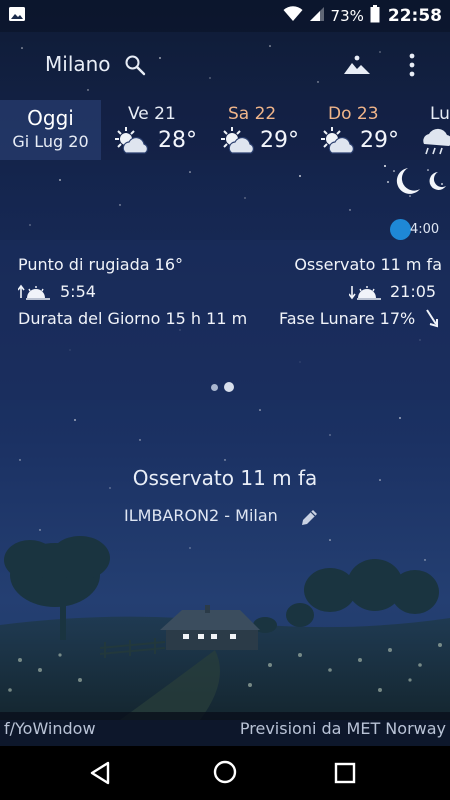 This screenshot has height=800, width=450. Describe the element at coordinates (133, 318) in the screenshot. I see `day-length: Durata del Giorno 15 h 11 m` at that location.